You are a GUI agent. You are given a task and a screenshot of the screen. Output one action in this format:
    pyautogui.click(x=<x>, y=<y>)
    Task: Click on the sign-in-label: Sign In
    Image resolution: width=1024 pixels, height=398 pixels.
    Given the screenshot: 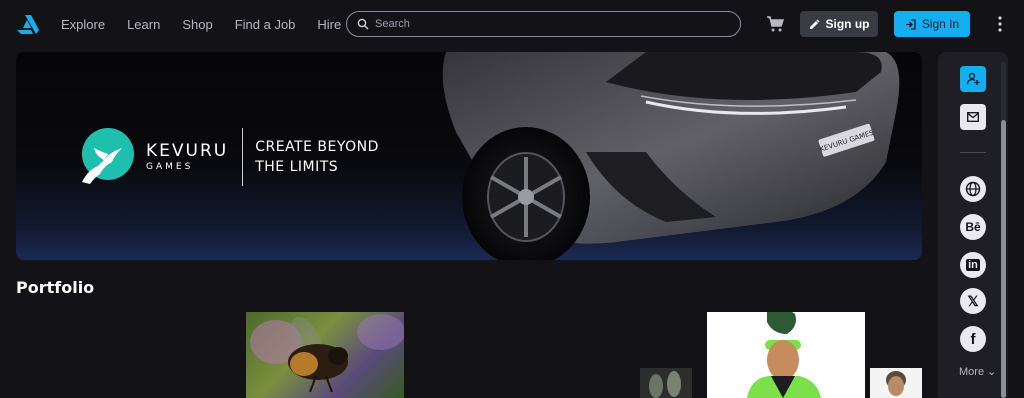 What is the action you would take?
    pyautogui.click(x=940, y=24)
    